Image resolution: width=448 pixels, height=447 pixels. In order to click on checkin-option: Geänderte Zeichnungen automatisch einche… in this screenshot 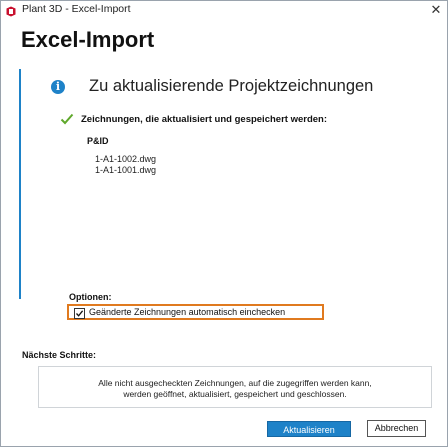, I will do `click(195, 312)`.